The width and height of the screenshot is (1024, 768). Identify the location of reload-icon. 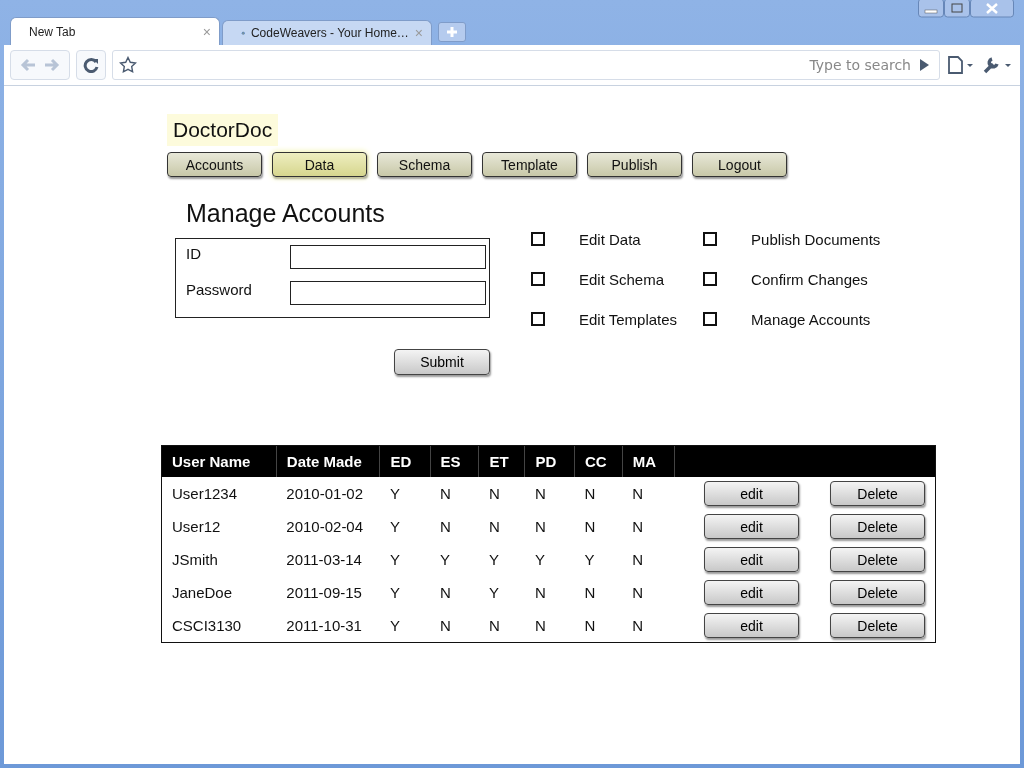
(91, 65).